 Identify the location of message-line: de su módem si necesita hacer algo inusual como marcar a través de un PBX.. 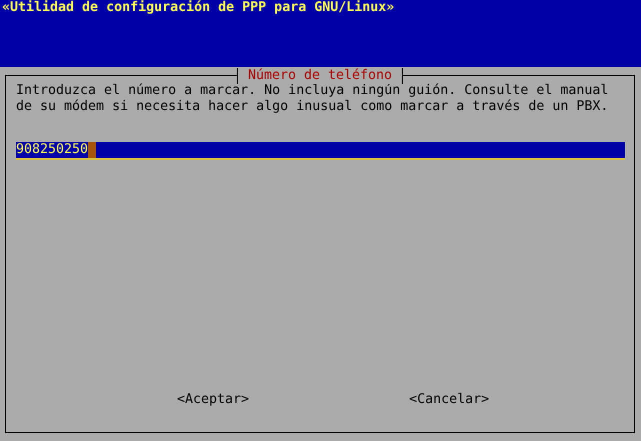
(313, 107).